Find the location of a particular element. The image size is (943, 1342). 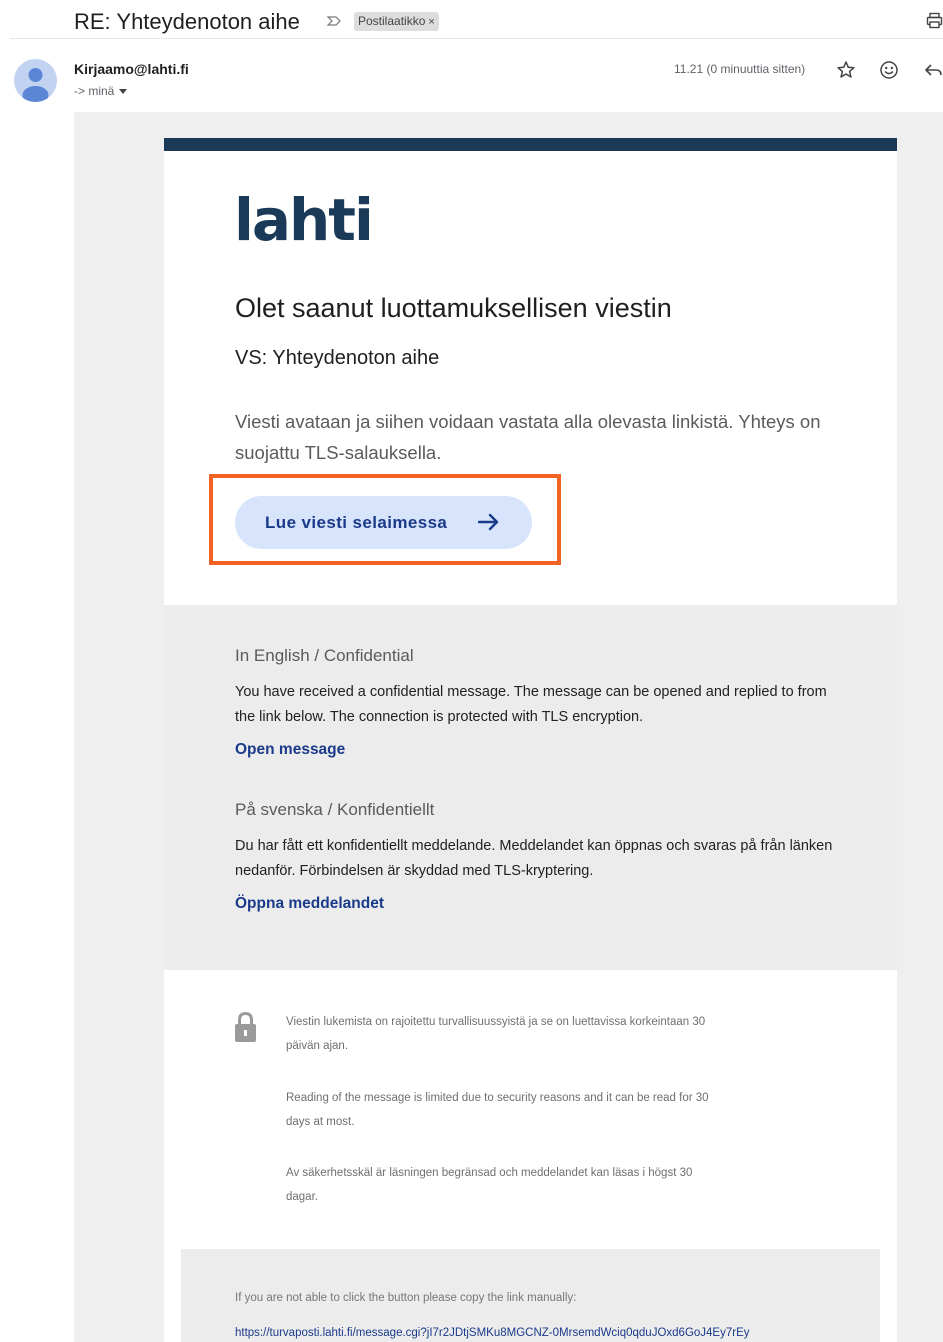

reply-icon is located at coordinates (933, 70).